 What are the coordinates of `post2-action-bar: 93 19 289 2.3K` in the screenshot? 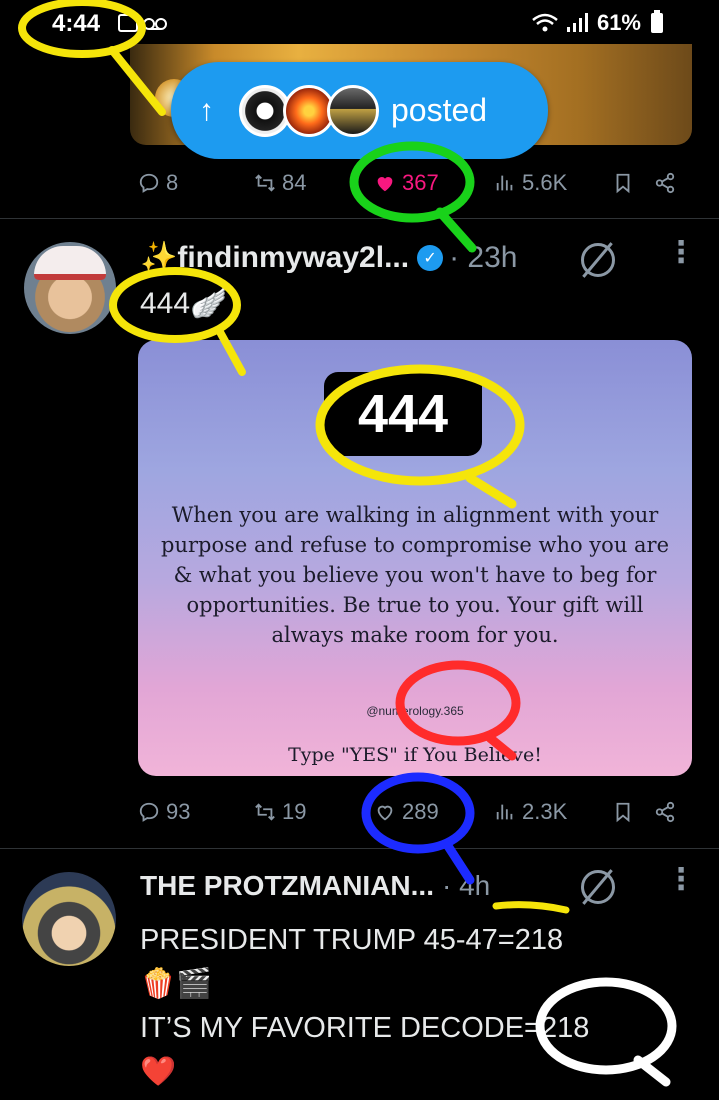 It's located at (413, 812).